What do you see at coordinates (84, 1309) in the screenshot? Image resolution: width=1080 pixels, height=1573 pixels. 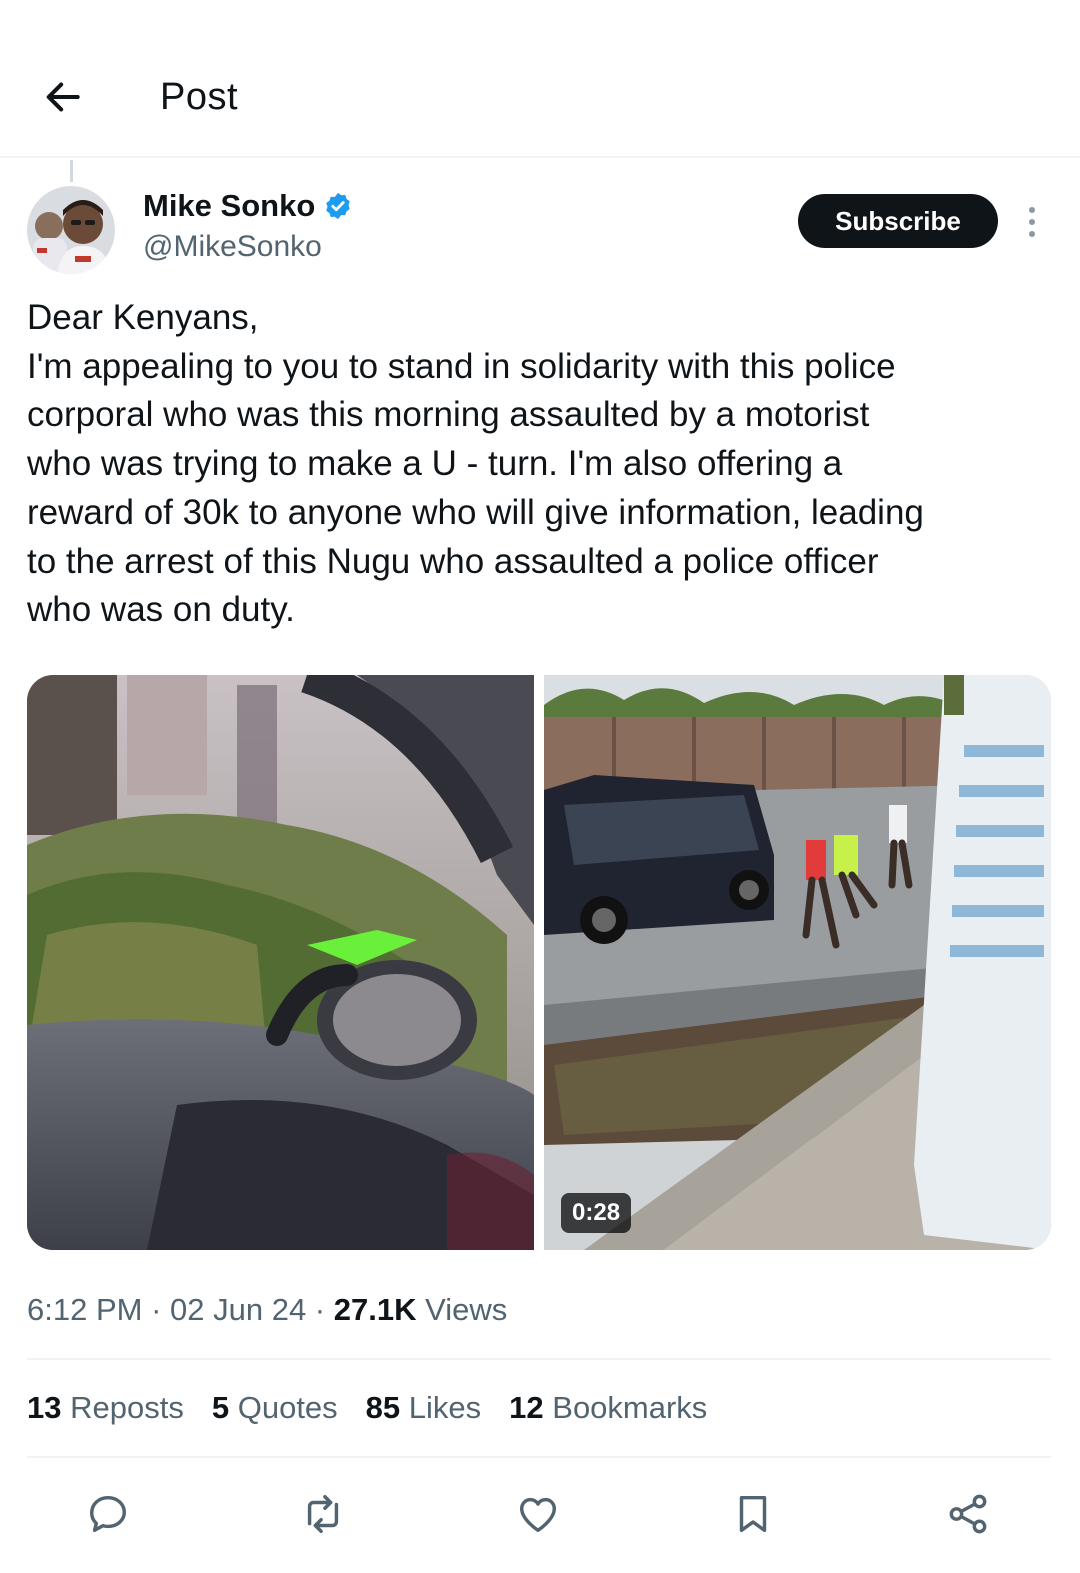 I see `post-time: 6:12 PM` at bounding box center [84, 1309].